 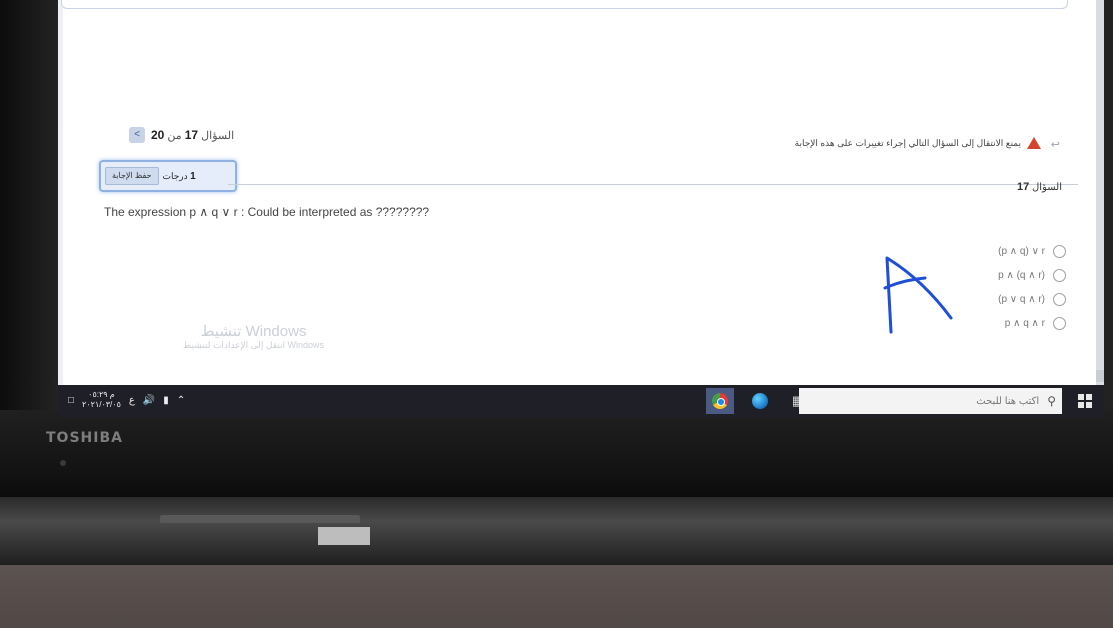 I want to click on clock-date: ٢٠٢١/٠٣/٠٥, so click(x=101, y=404).